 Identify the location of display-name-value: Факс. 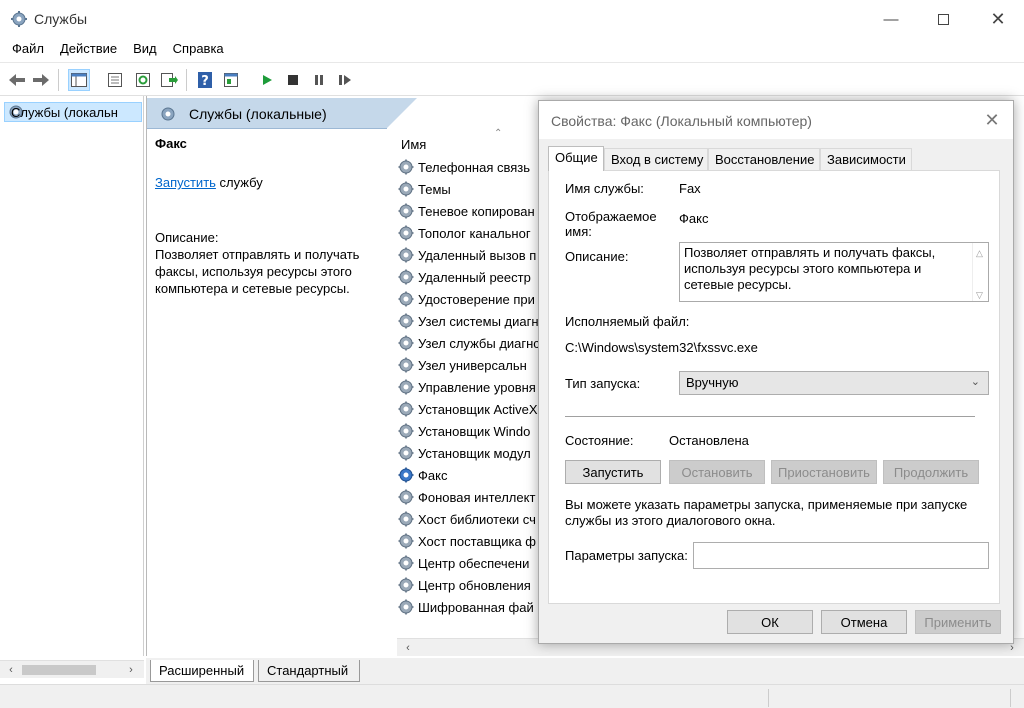
(694, 218).